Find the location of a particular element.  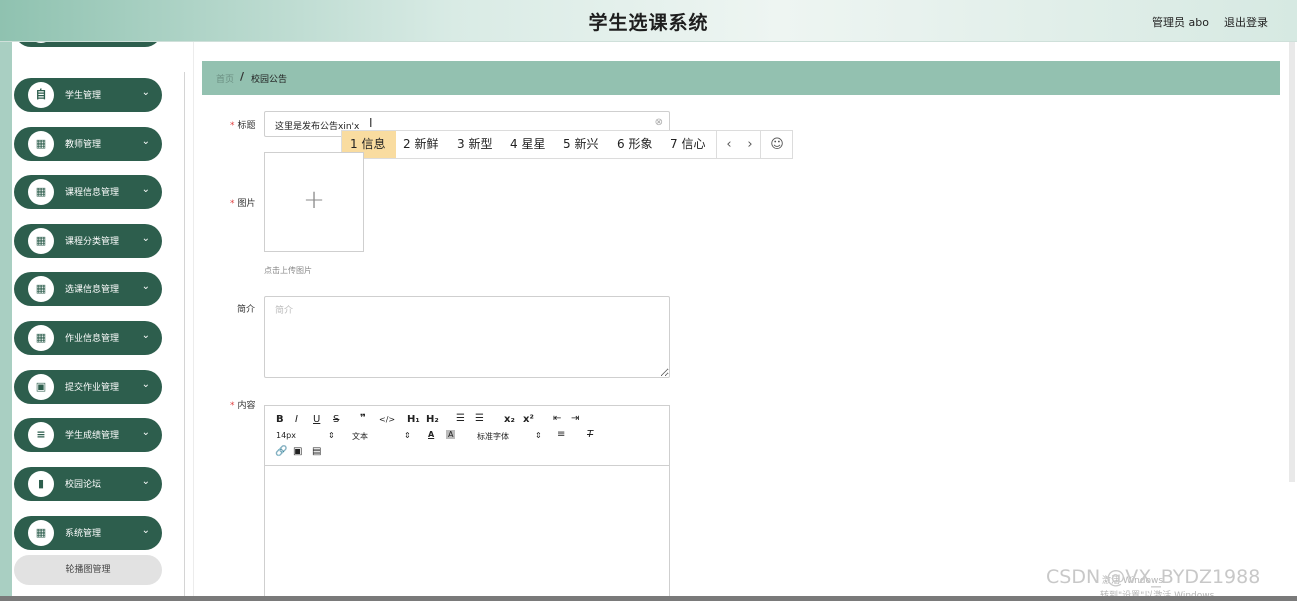

intro-label: 简介 is located at coordinates (246, 310).